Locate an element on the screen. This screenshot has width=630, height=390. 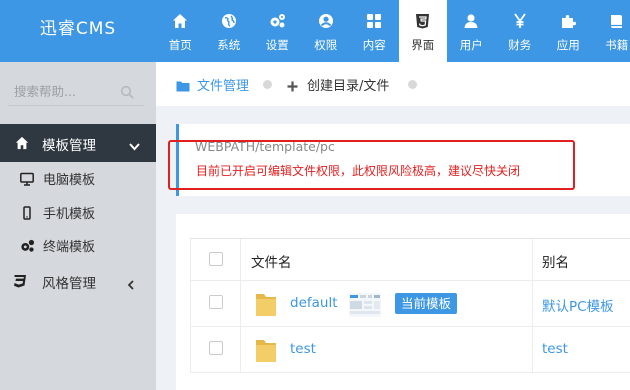
nav-apps: 应用 is located at coordinates (568, 31).